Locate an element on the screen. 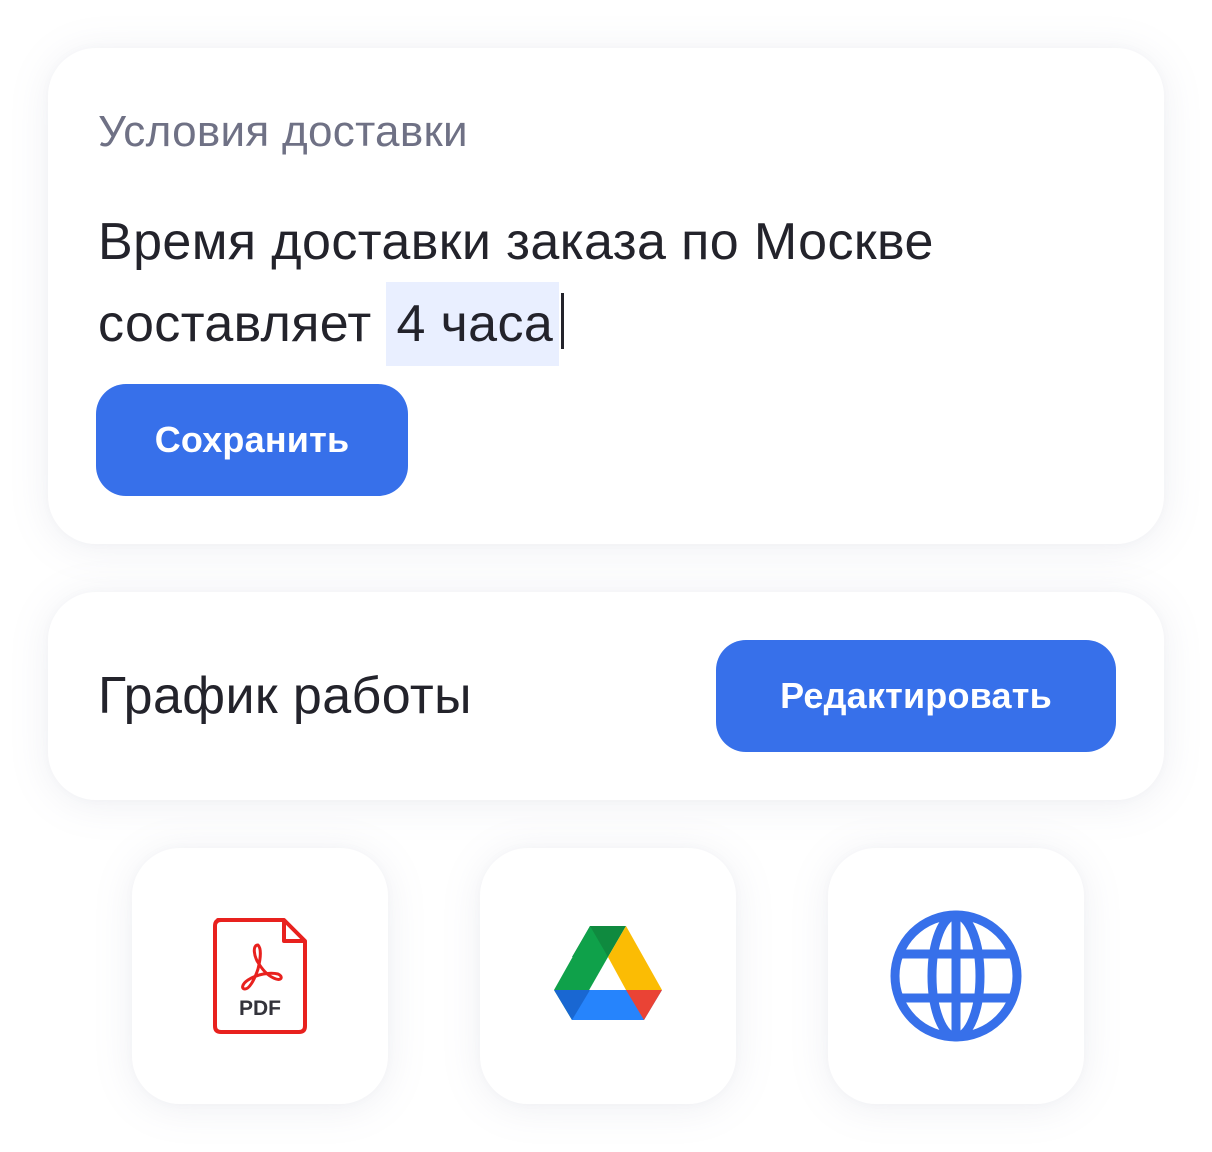 The width and height of the screenshot is (1212, 1152). google-drive-tile is located at coordinates (608, 976).